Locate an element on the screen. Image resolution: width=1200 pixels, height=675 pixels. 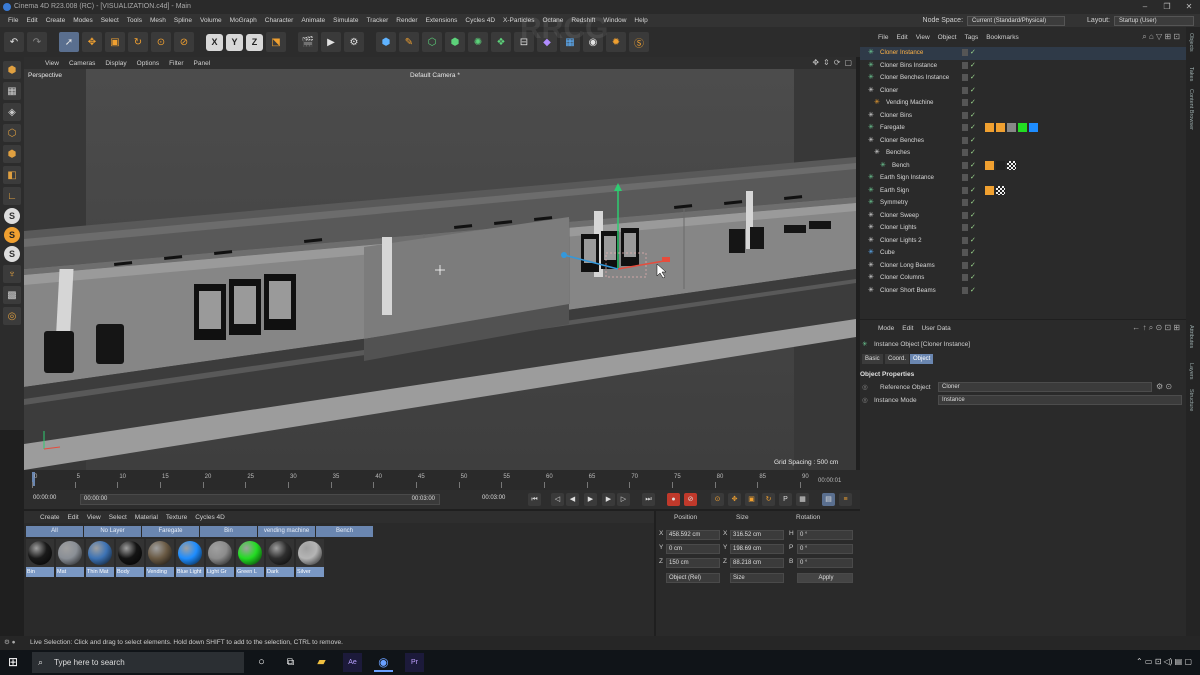
object-row: ✳ Cloner Benches Instance ✓ is located at coordinates (1023, 78).